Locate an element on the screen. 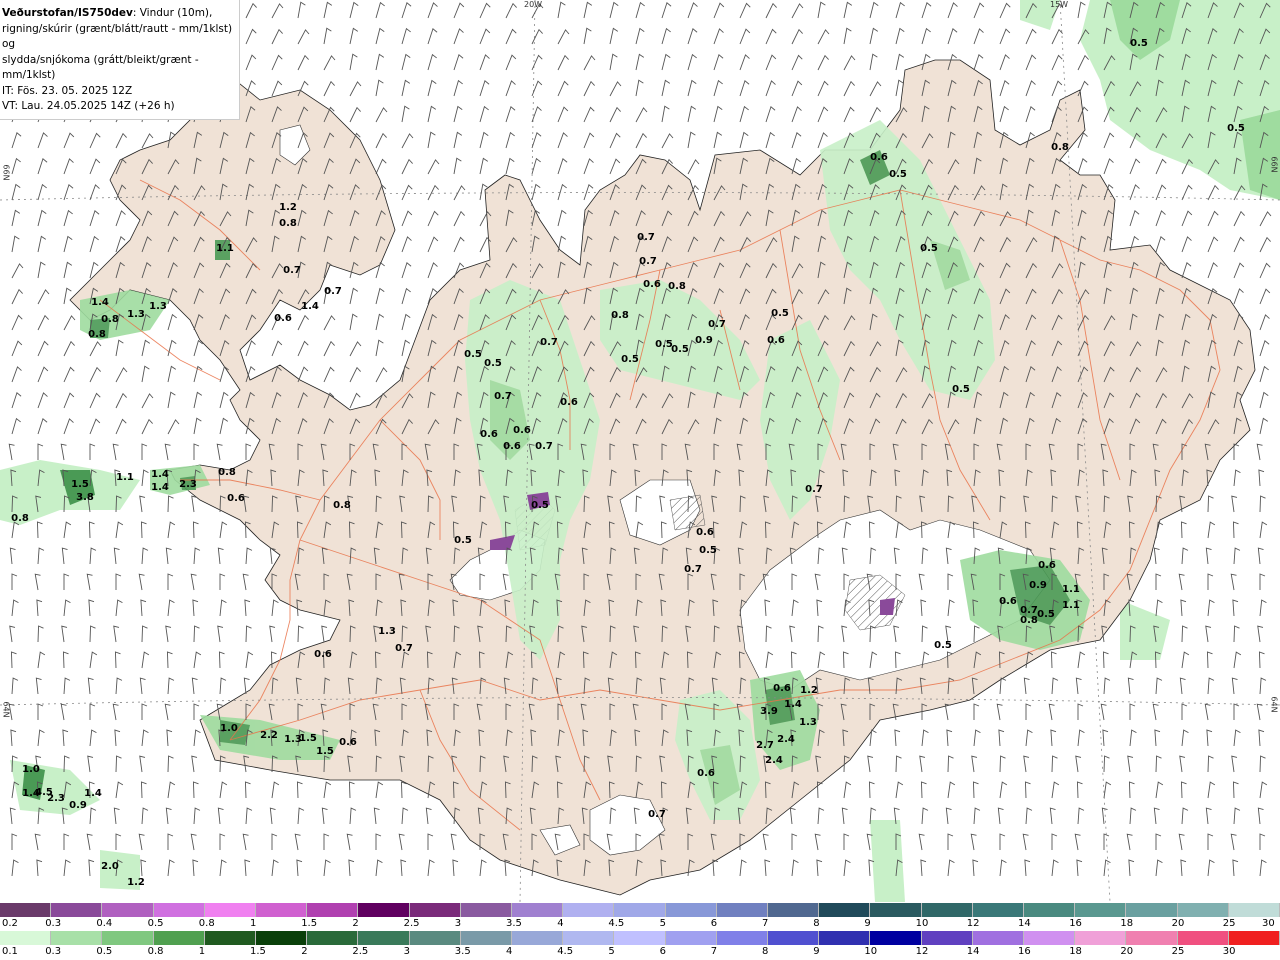  legend-rain-label: 0.1 is located at coordinates (10, 951).